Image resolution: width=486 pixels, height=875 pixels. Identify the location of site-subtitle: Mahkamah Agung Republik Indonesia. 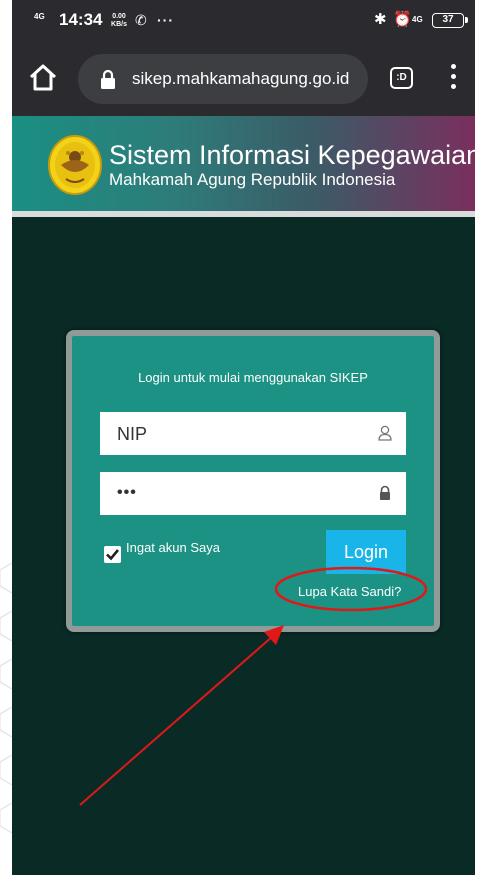
(252, 179).